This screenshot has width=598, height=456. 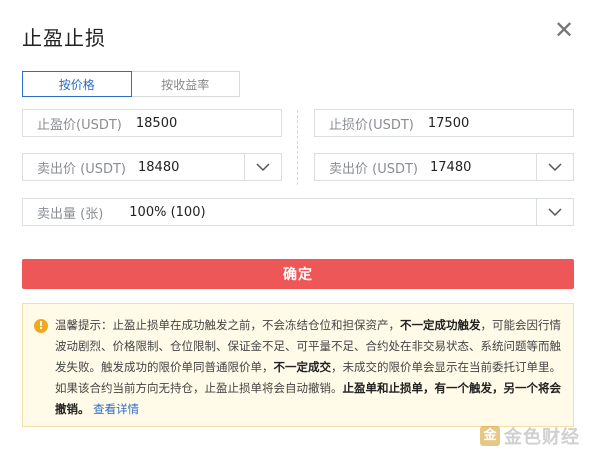 I want to click on warning-icon: !, so click(x=41, y=326).